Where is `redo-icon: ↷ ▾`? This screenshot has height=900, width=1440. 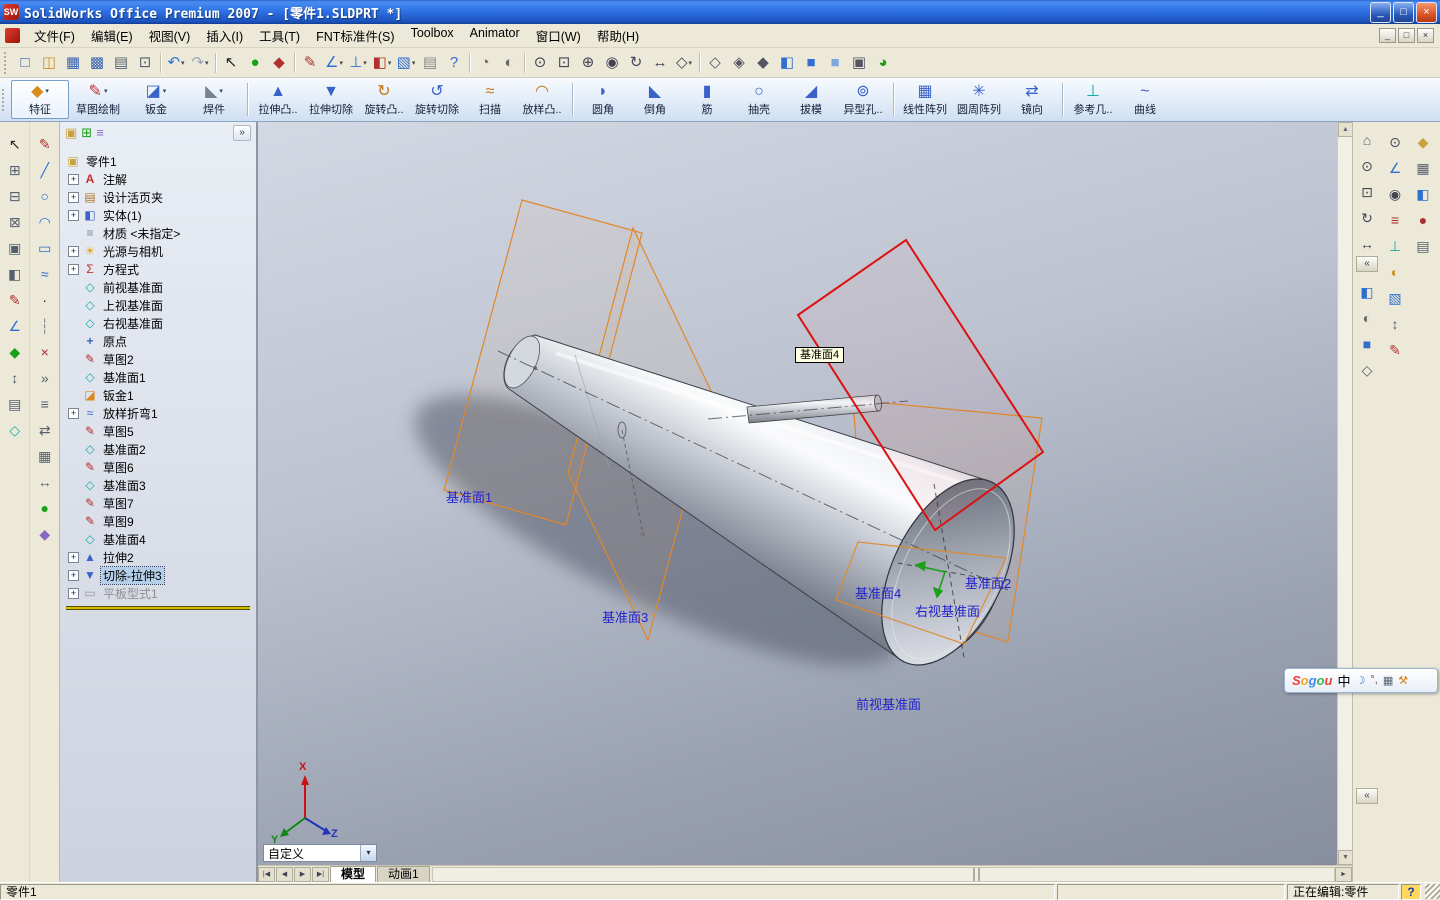 redo-icon: ↷ ▾ is located at coordinates (200, 63).